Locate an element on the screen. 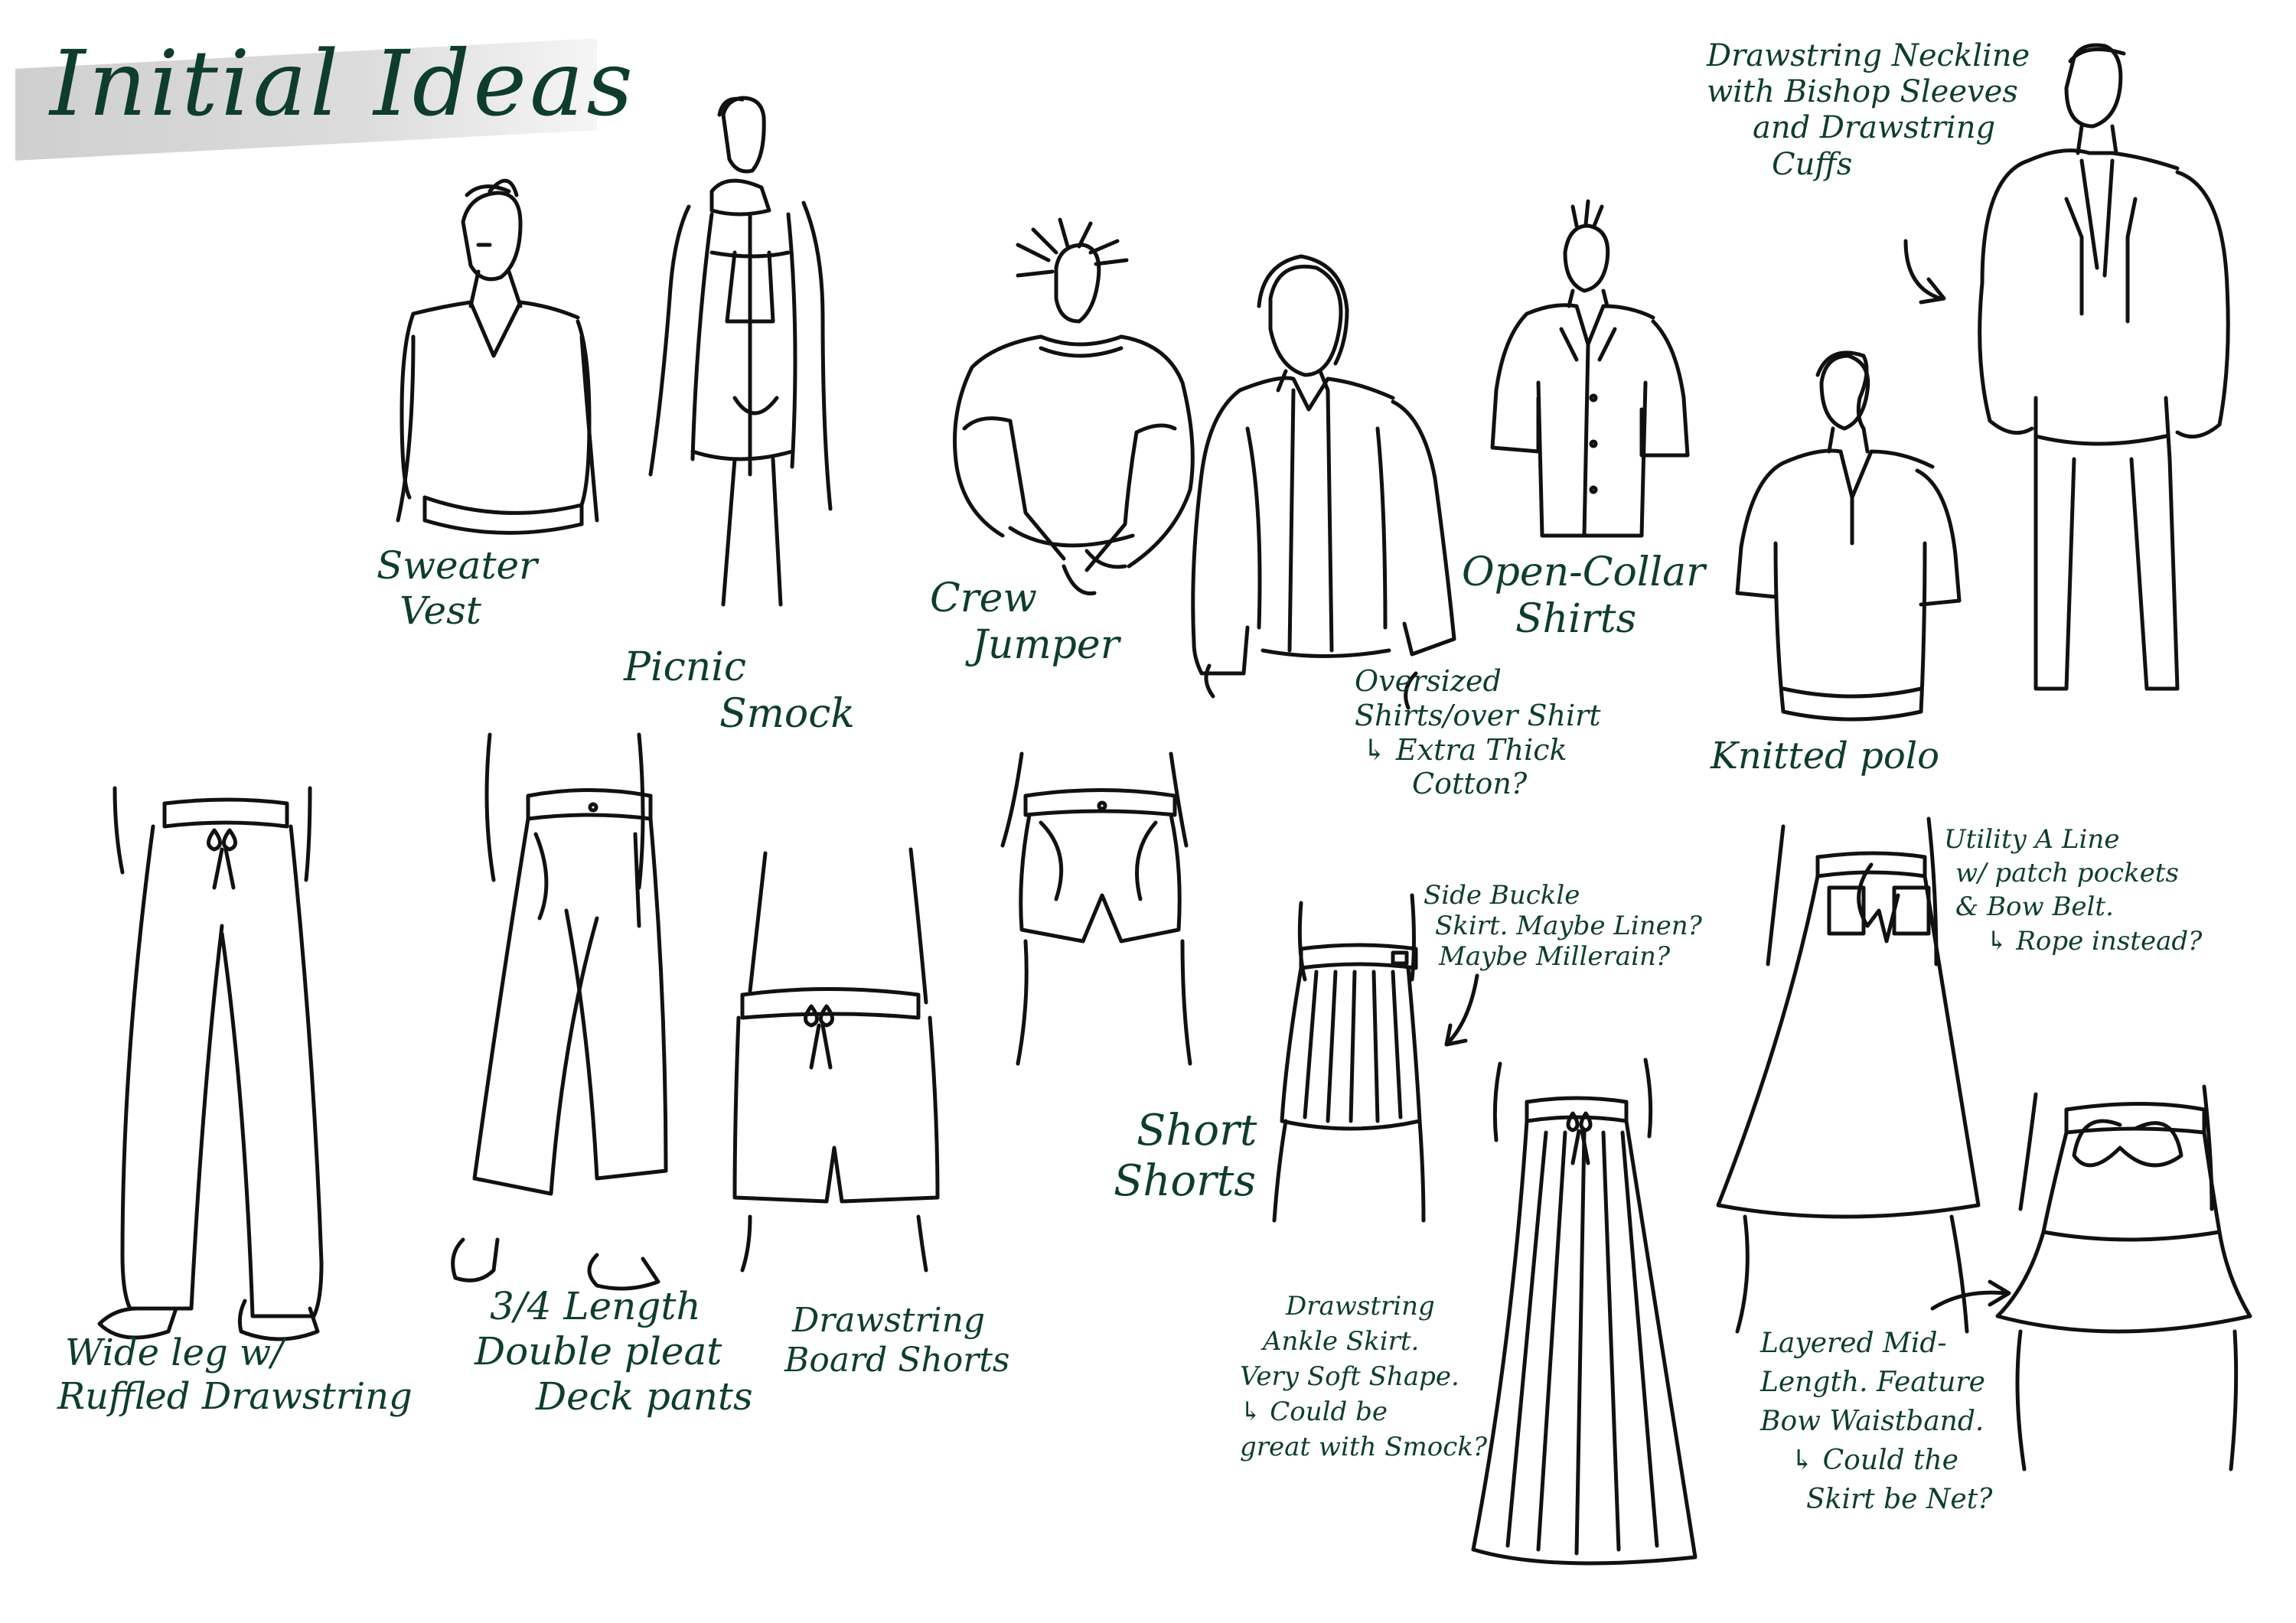 This screenshot has height=1623, width=2296. sketch-sweater-vest is located at coordinates (497, 357).